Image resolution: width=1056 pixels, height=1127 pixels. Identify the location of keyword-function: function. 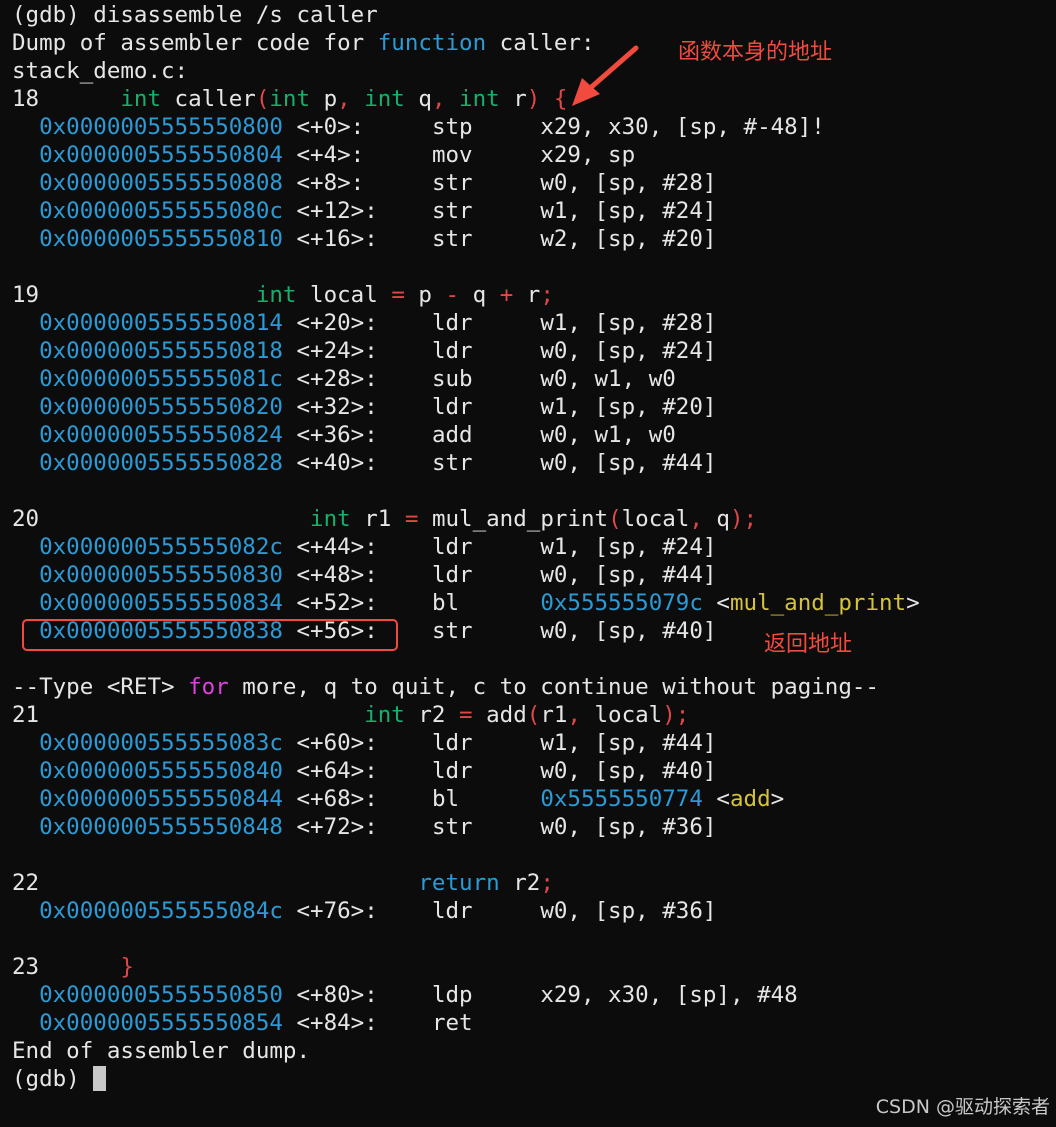
(432, 43).